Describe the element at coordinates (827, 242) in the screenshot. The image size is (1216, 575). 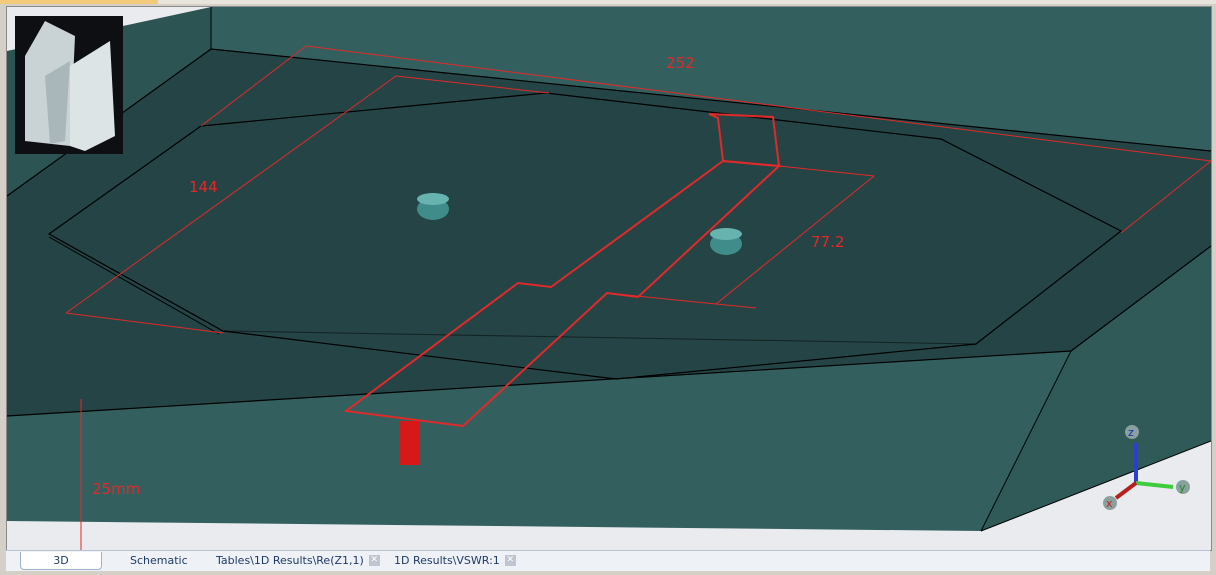
I see `dimension-feed-width: 77.2` at that location.